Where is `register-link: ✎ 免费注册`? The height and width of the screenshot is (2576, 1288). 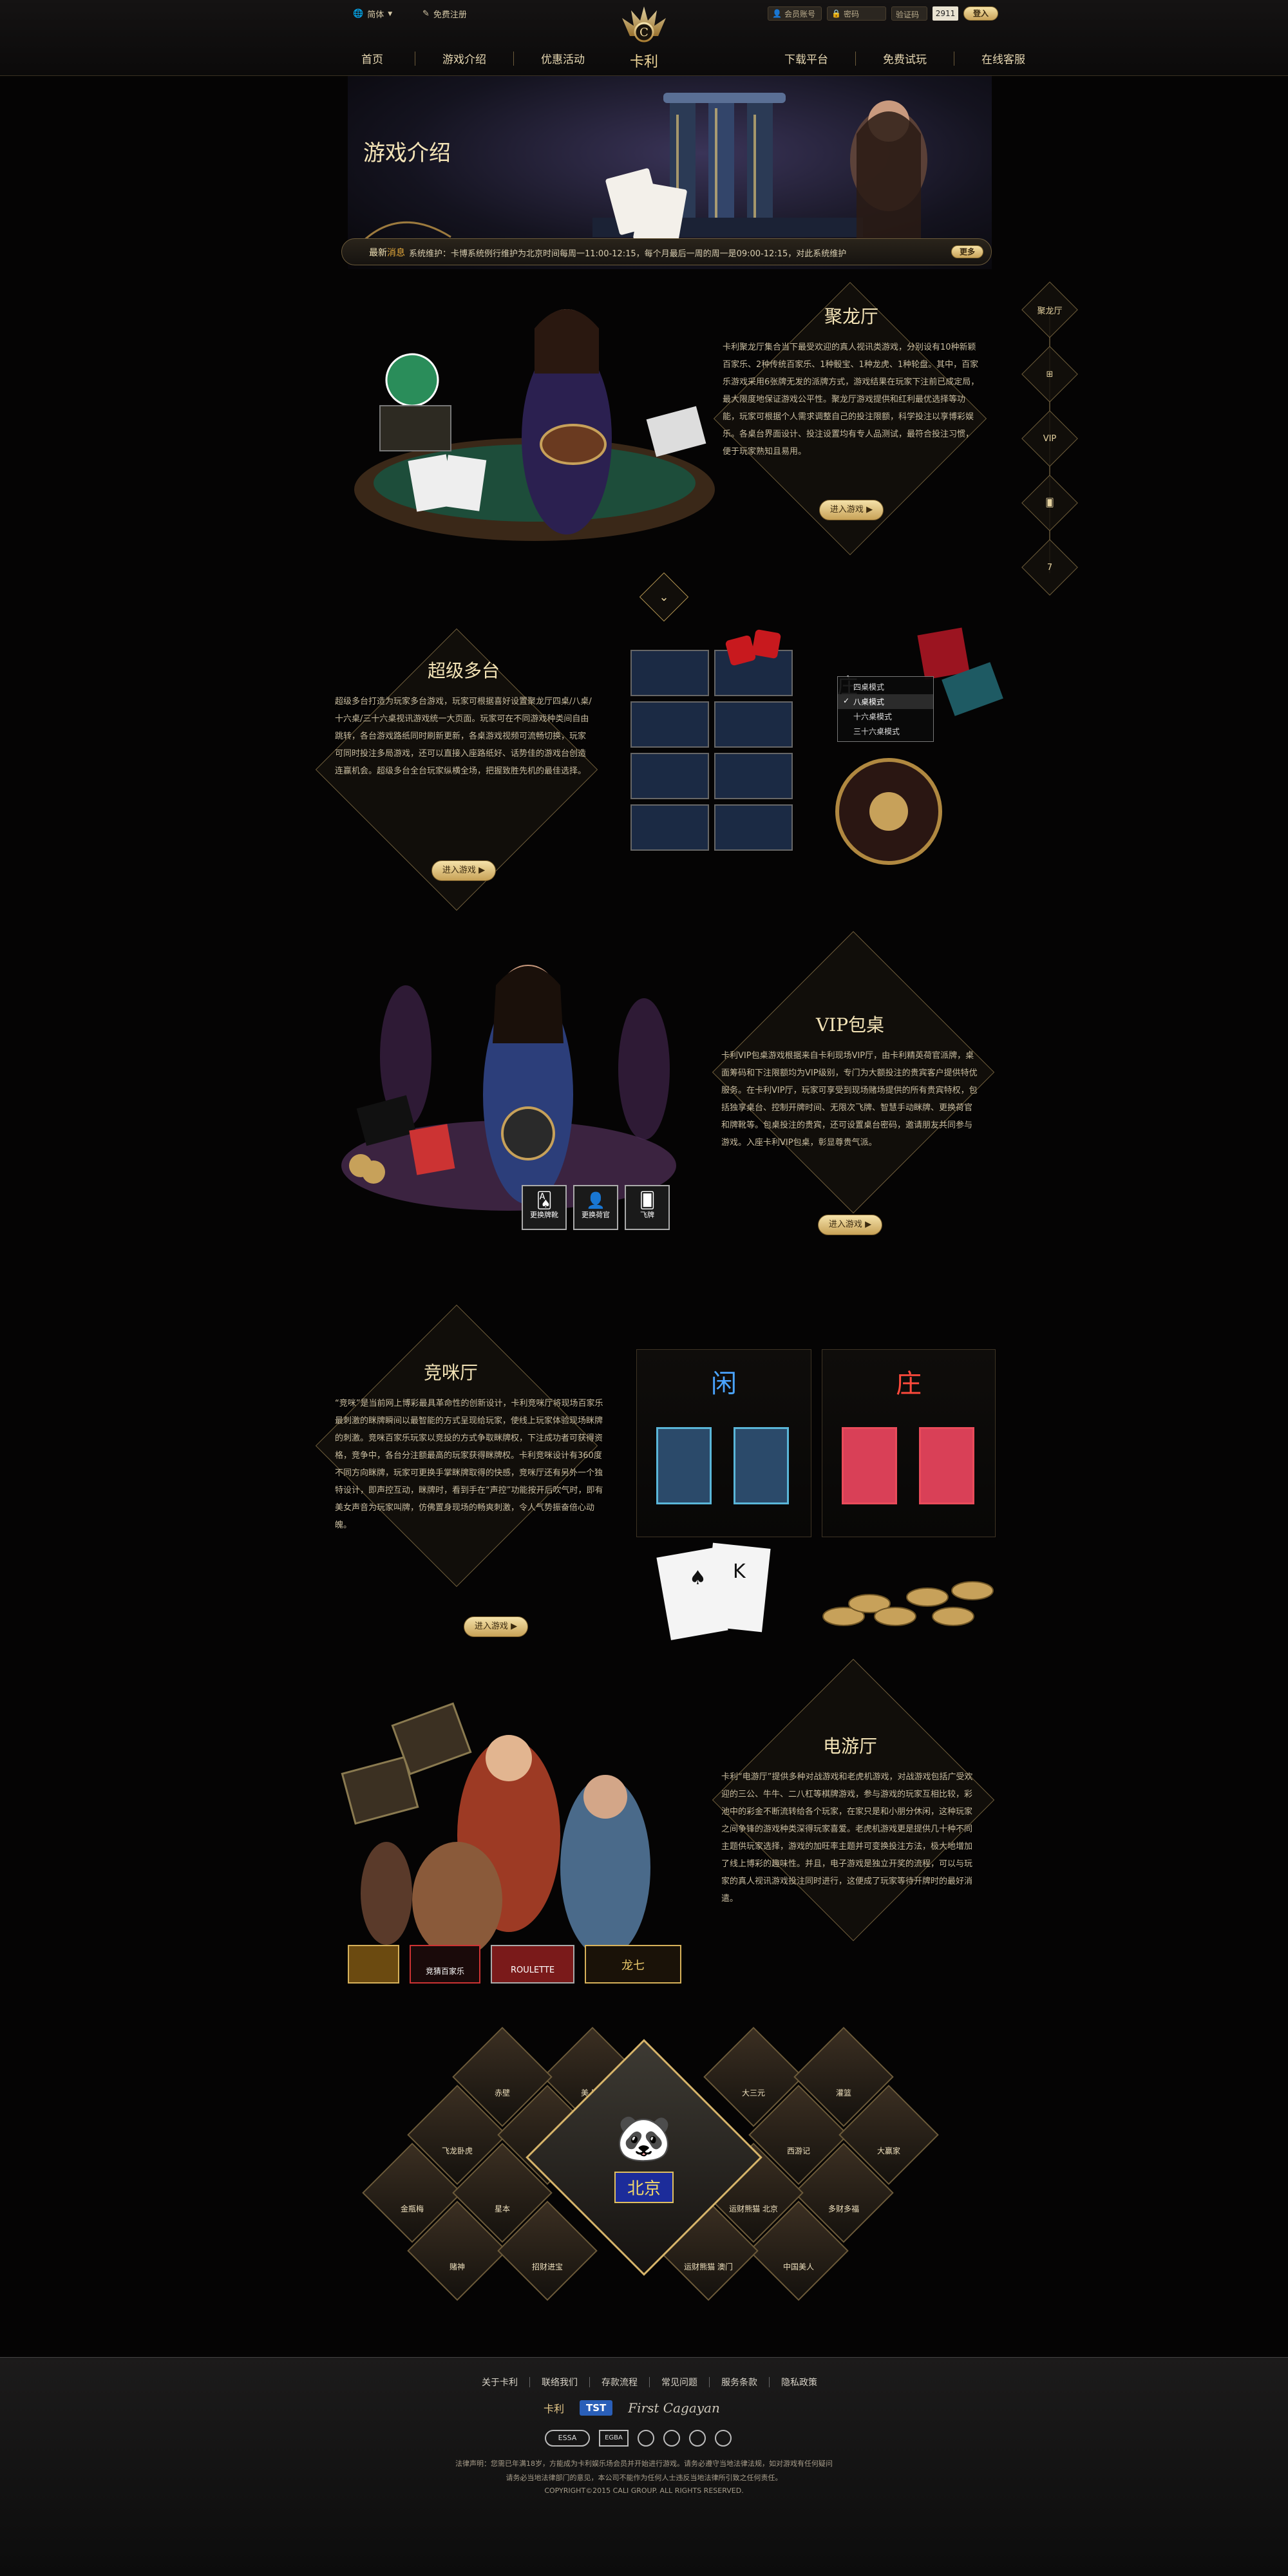 register-link: ✎ 免费注册 is located at coordinates (445, 14).